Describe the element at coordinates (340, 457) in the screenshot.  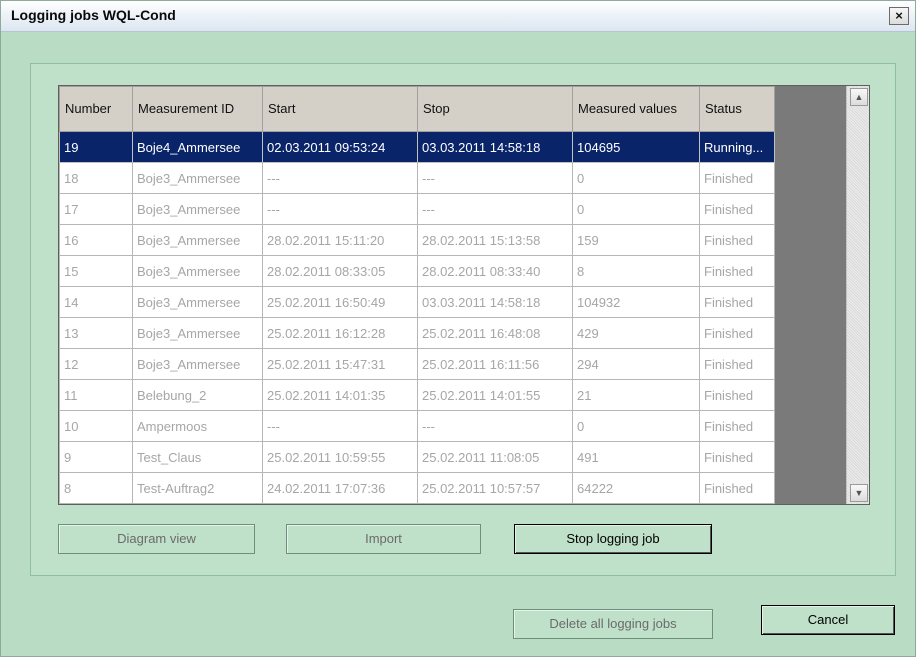
I see `table-cell: 25.02.2011 10:59:55` at that location.